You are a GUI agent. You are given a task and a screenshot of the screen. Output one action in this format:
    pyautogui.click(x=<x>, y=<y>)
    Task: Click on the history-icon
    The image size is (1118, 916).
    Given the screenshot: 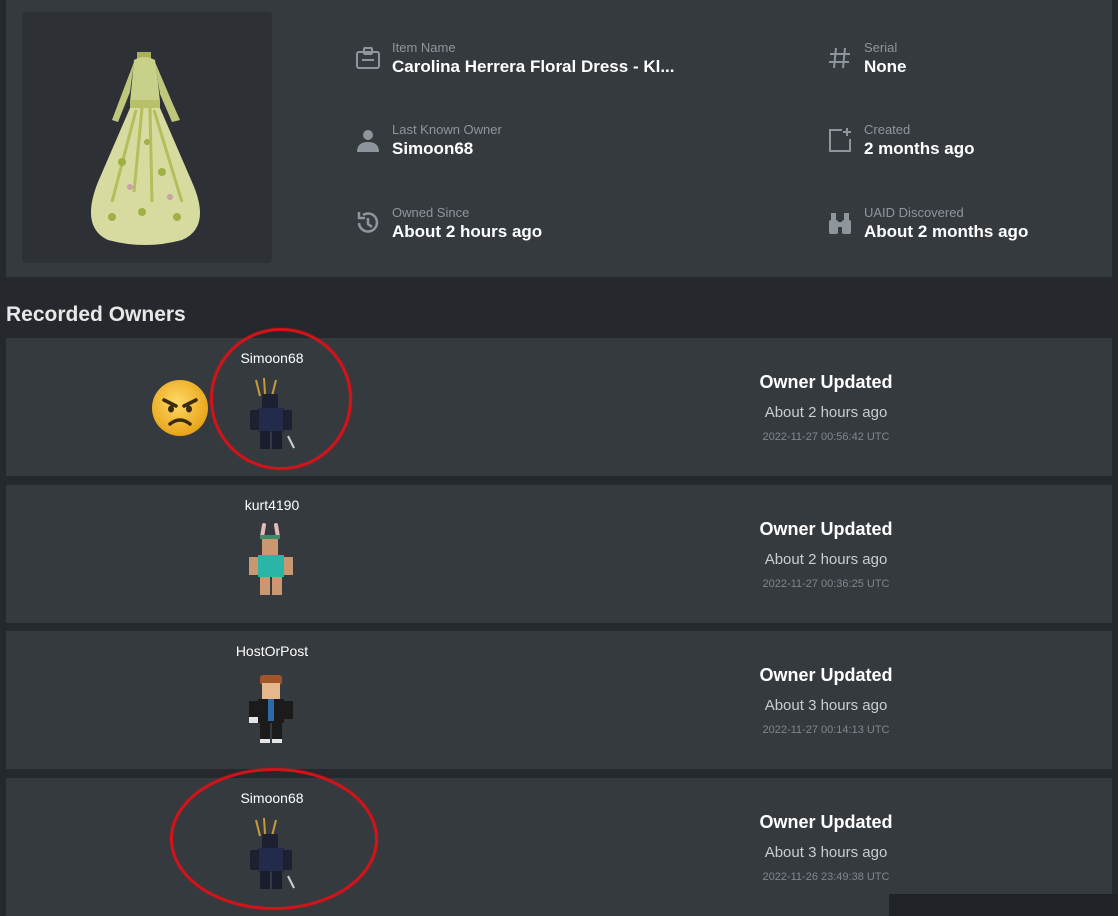 What is the action you would take?
    pyautogui.click(x=368, y=222)
    